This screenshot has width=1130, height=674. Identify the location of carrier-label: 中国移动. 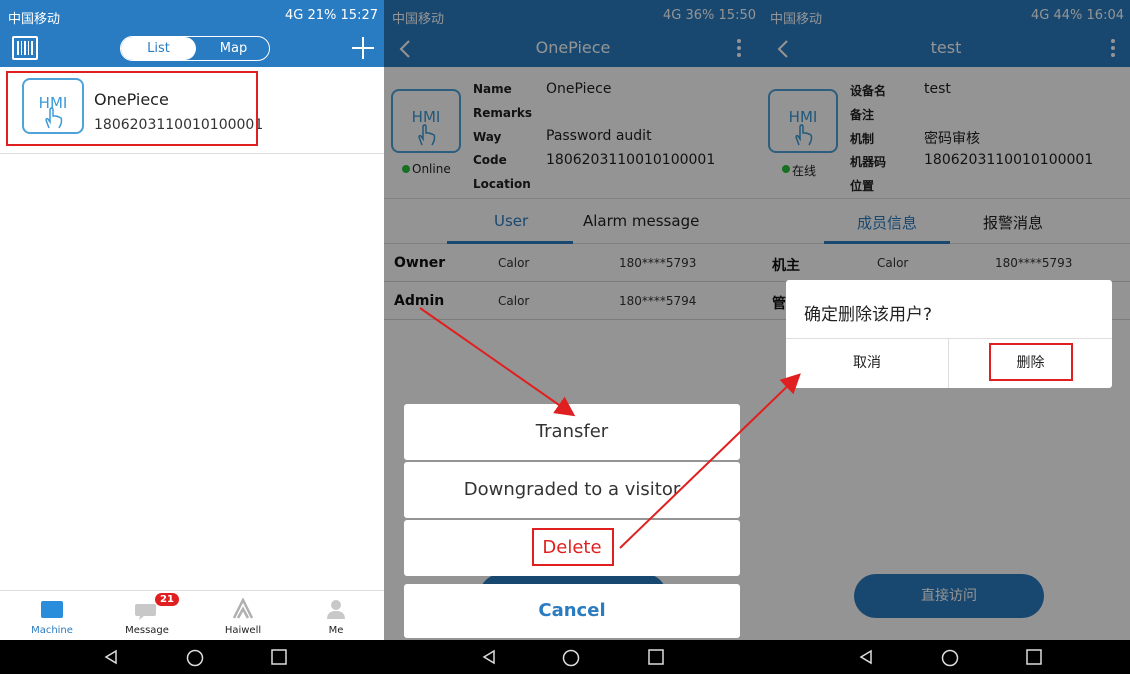
(34, 19).